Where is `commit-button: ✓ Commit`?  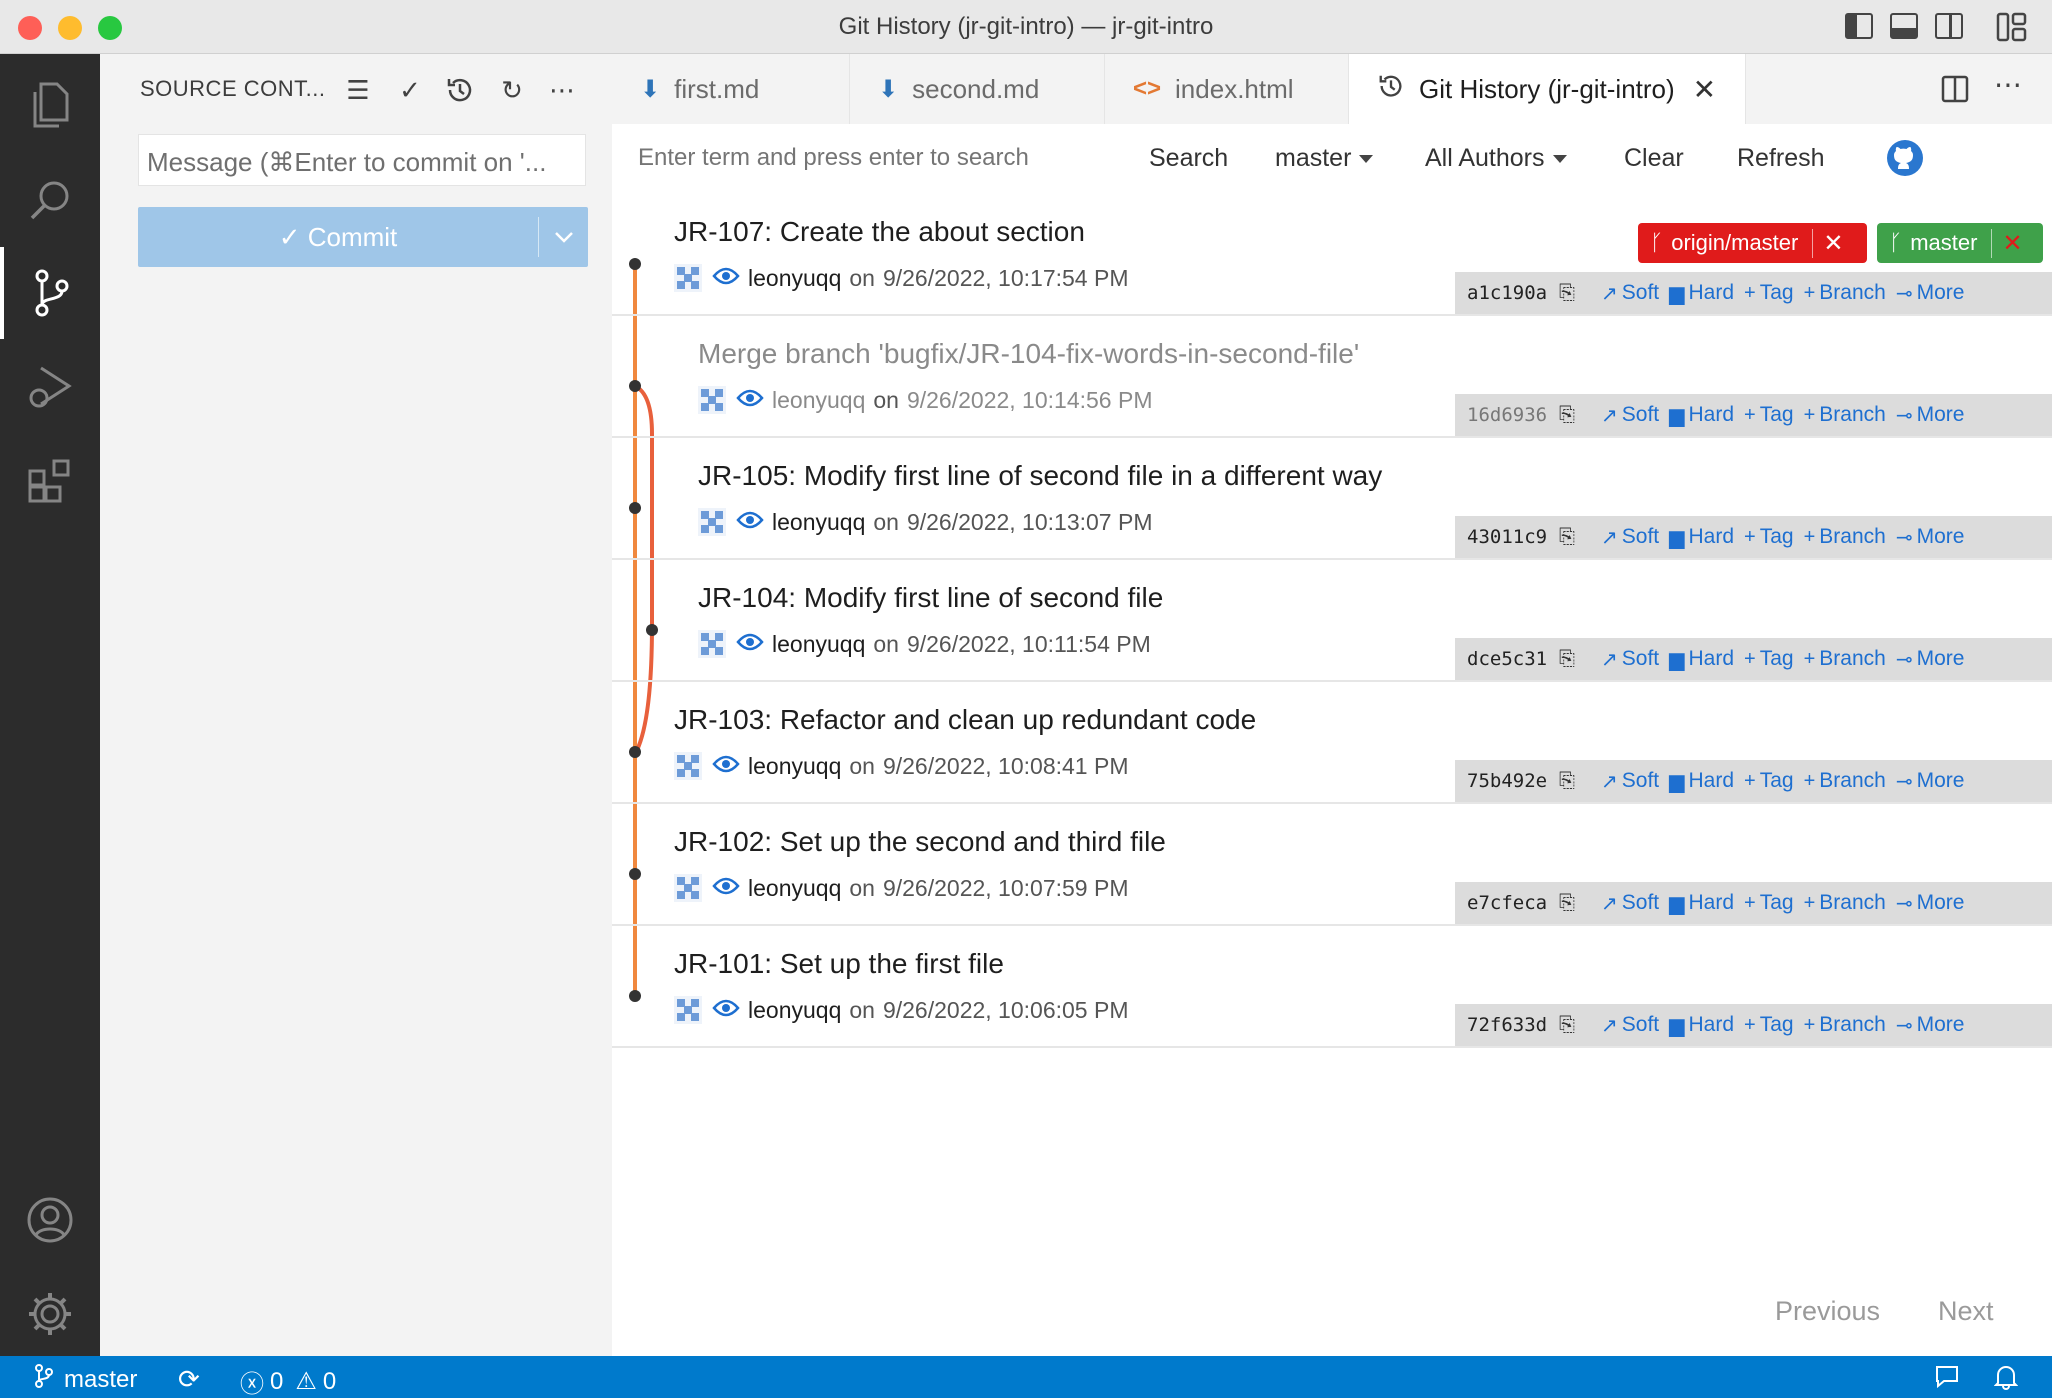 commit-button: ✓ Commit is located at coordinates (363, 237).